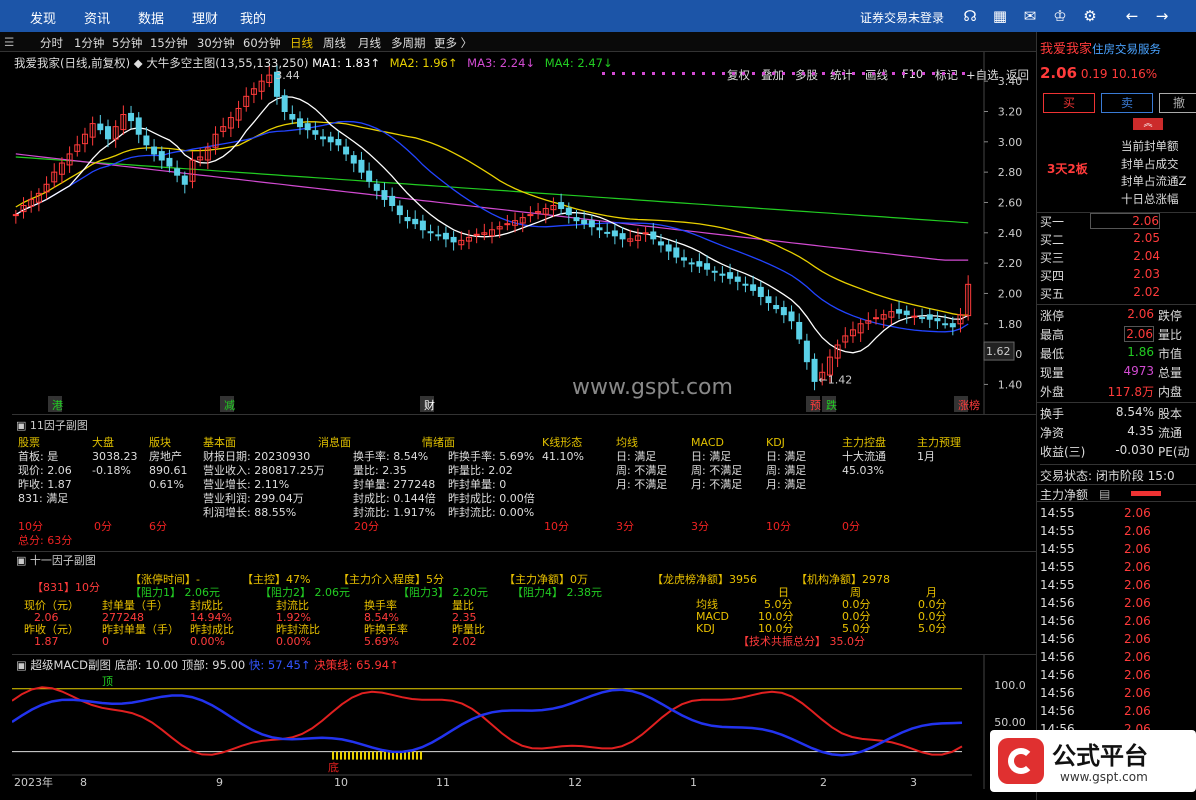 This screenshot has height=800, width=1196. What do you see at coordinates (1125, 274) in the screenshot?
I see `bid4-price: 2.03` at bounding box center [1125, 274].